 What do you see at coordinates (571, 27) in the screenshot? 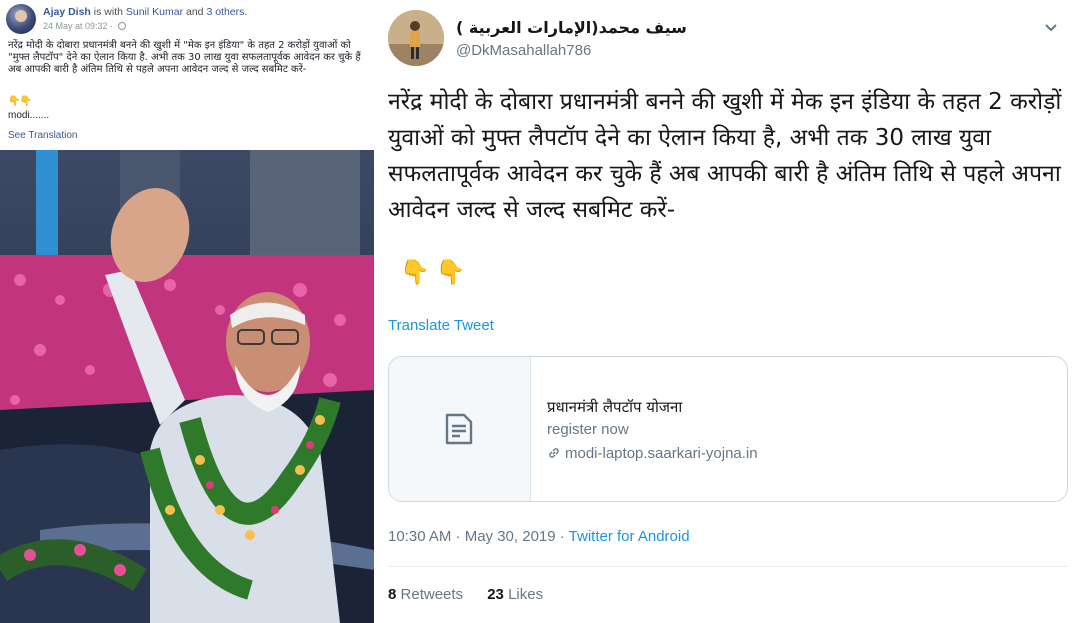
I see `tweet-author-name: ( الإمارات العربية)سيف محمد` at bounding box center [571, 27].